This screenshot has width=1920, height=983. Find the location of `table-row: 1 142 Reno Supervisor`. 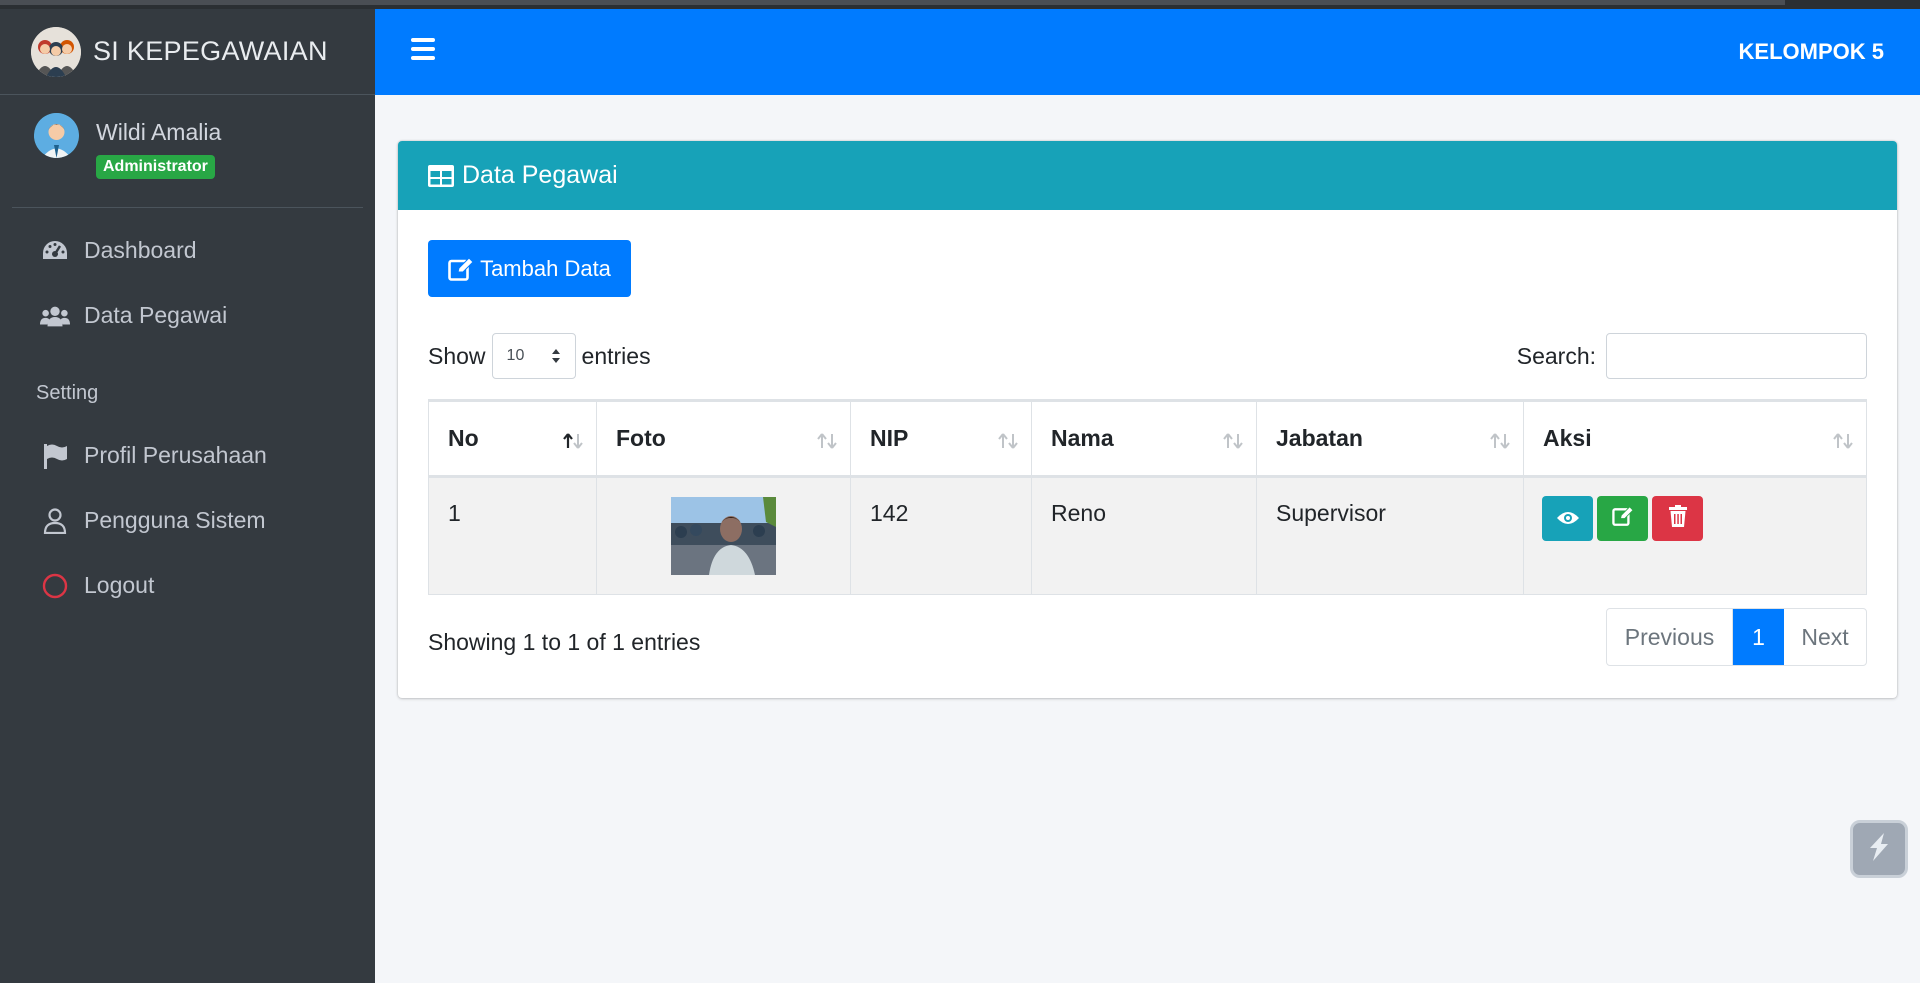

table-row: 1 142 Reno Supervisor is located at coordinates (1147, 535).